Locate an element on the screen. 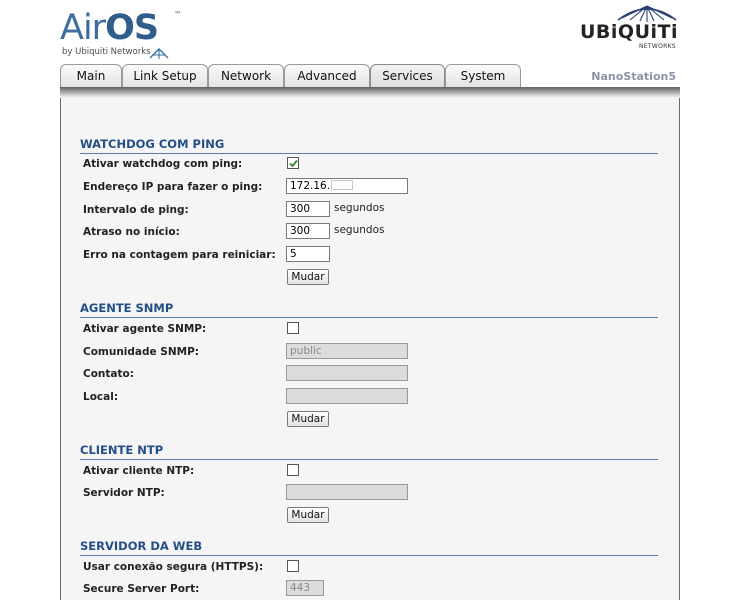  ntp-server-input is located at coordinates (347, 492).